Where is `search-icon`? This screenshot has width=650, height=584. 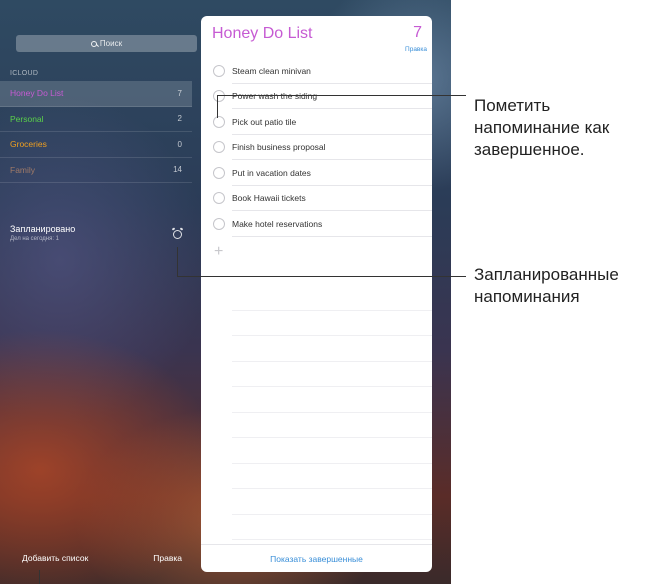 search-icon is located at coordinates (93, 43).